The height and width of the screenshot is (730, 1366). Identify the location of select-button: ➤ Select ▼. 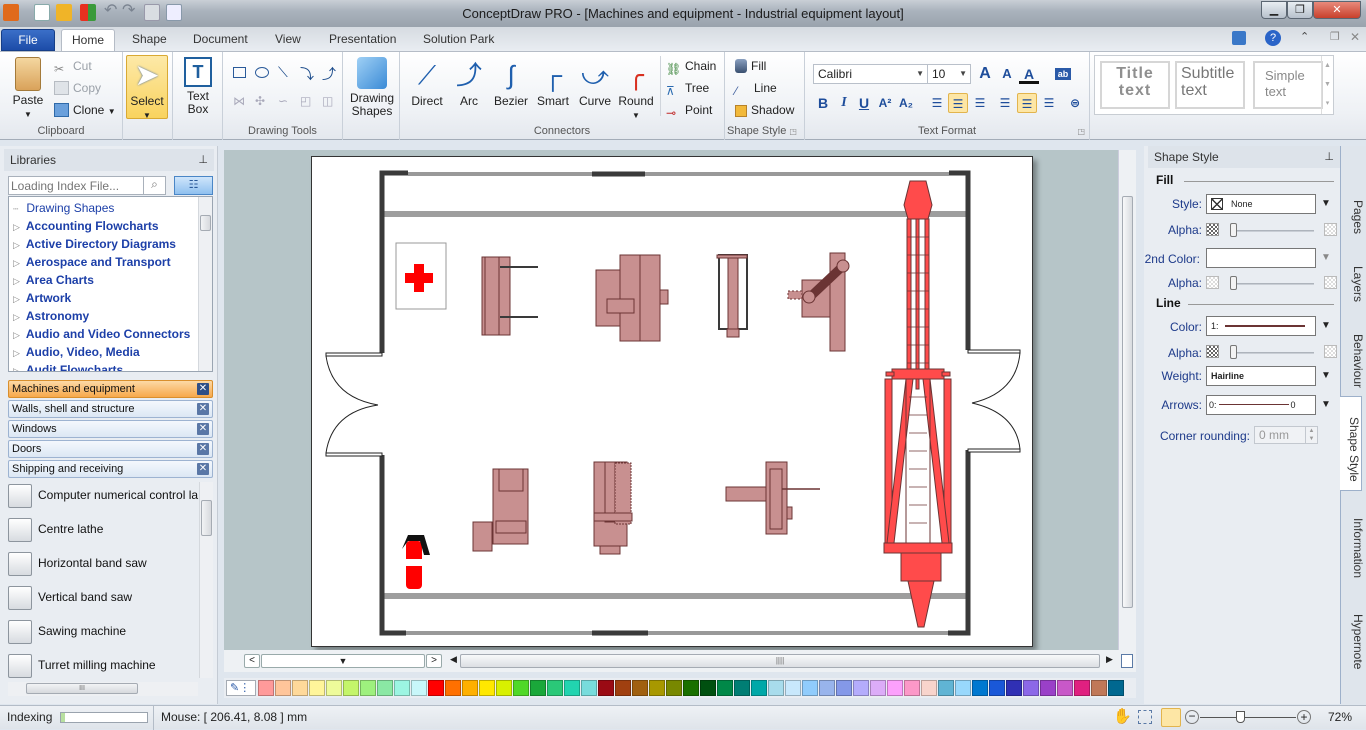
(147, 87).